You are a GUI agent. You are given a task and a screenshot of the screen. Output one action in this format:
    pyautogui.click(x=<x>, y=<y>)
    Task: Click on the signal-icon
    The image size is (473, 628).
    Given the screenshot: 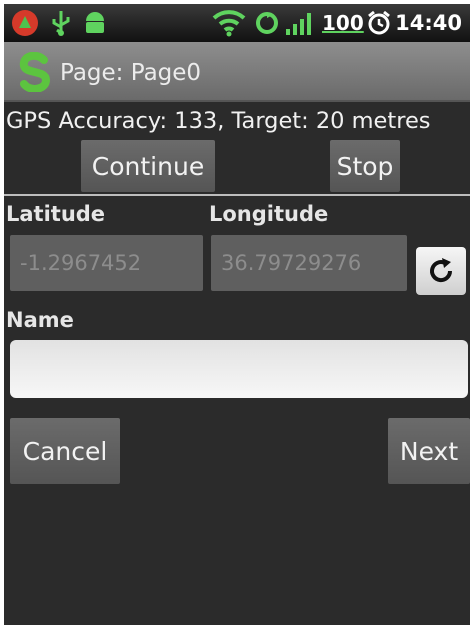 What is the action you would take?
    pyautogui.click(x=302, y=23)
    